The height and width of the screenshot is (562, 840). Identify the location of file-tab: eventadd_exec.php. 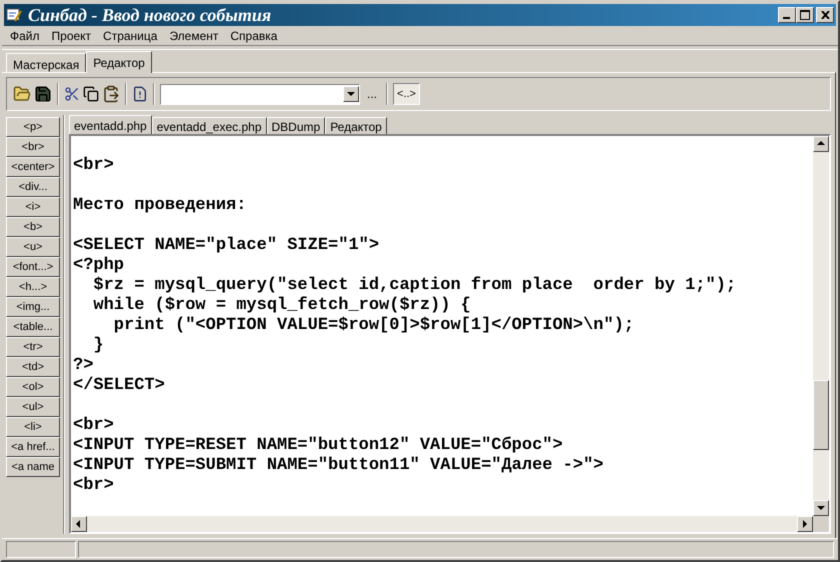
(209, 125).